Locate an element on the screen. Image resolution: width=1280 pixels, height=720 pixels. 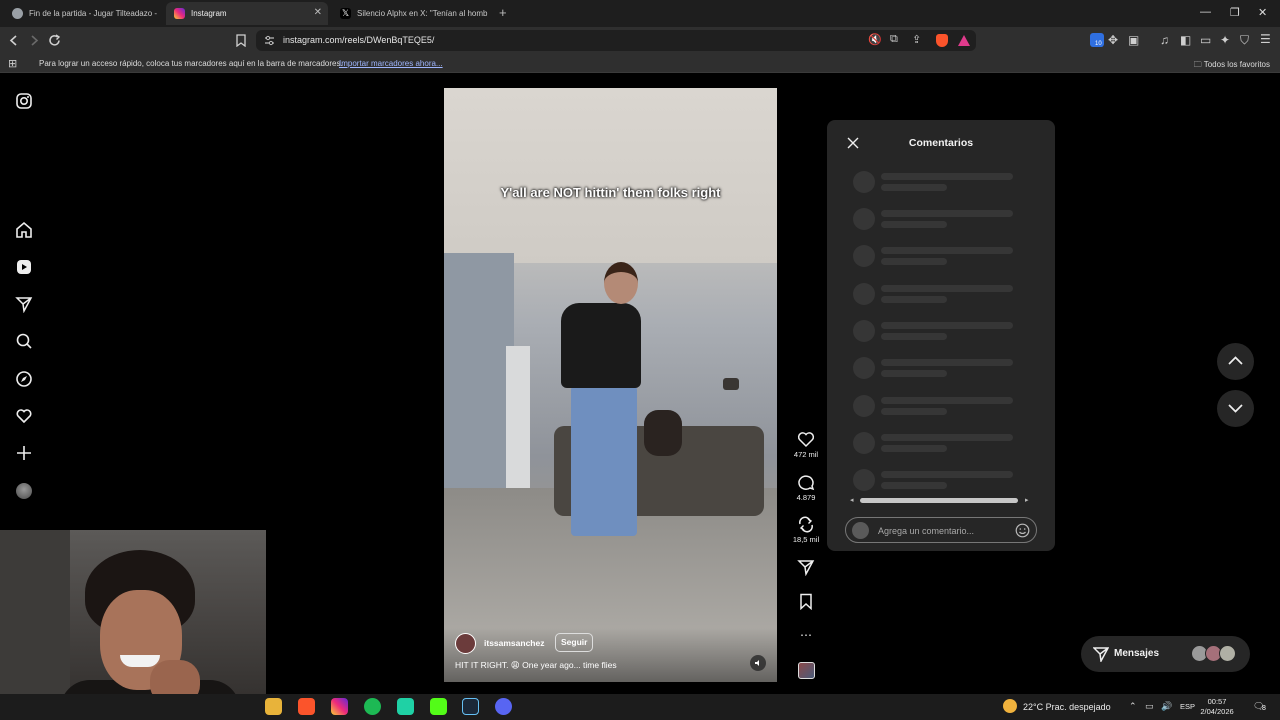
comment-action: 4.879 is located at coordinates (806, 488).